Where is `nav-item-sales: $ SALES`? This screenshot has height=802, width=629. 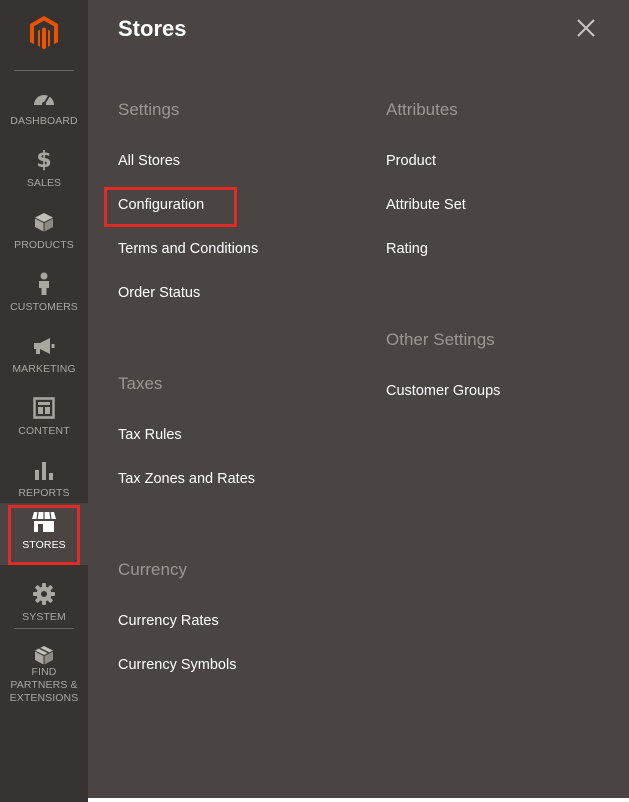 nav-item-sales: $ SALES is located at coordinates (44, 172).